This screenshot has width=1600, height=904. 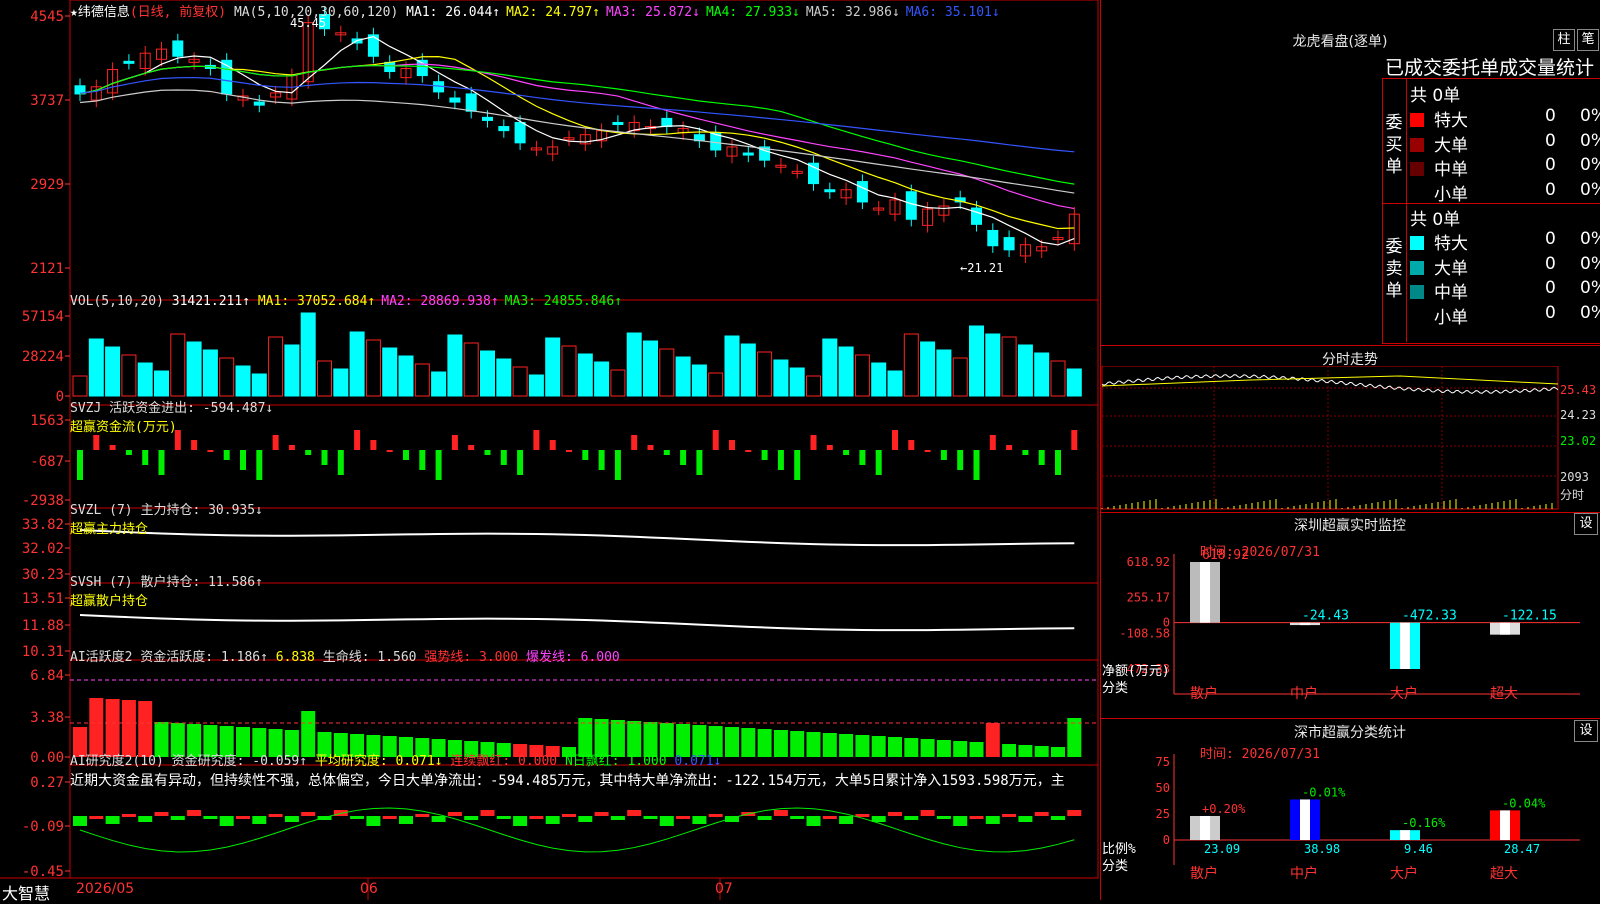 I want to click on ai-res-nday: N日飘红: 1.000, so click(x=615, y=761).